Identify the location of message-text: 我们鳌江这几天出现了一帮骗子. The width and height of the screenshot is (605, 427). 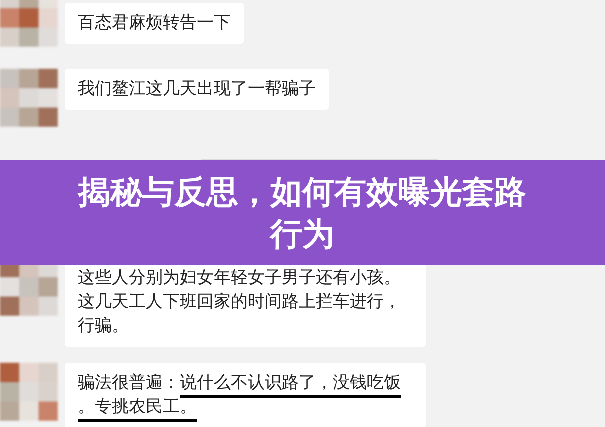
(197, 89).